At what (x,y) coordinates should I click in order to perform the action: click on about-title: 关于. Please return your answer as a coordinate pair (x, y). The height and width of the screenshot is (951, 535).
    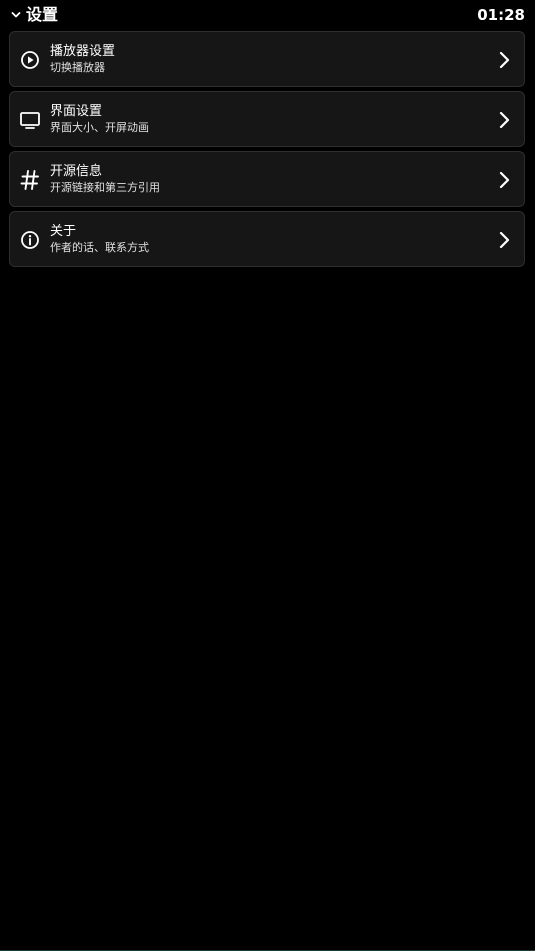
    Looking at the image, I should click on (63, 231).